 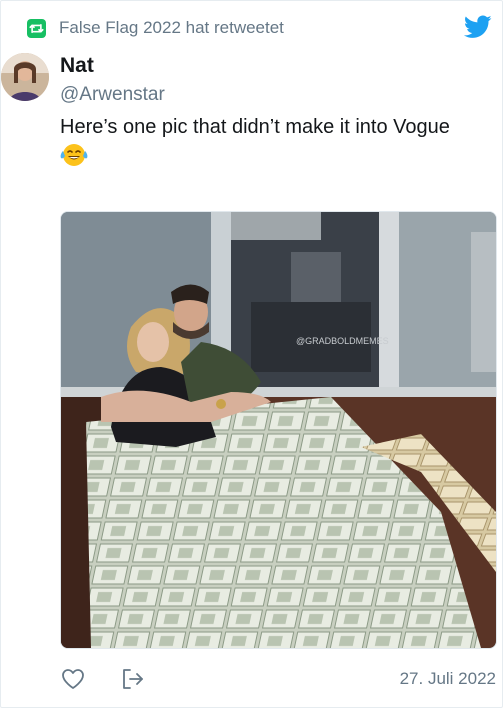 What do you see at coordinates (278, 679) in the screenshot?
I see `tweet-actions: 27. Juli 2022` at bounding box center [278, 679].